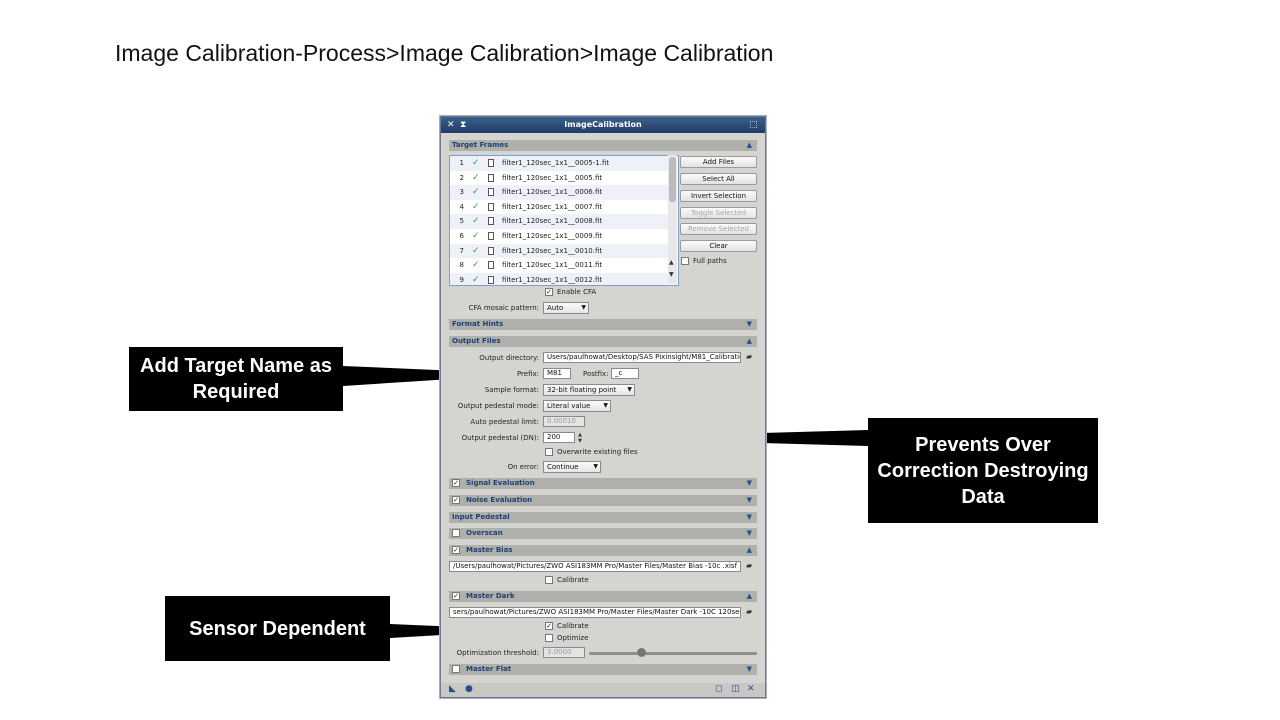  I want to click on list-item: 3 ✓ filter1_120sec_1x1__0006.fit, so click(559, 192).